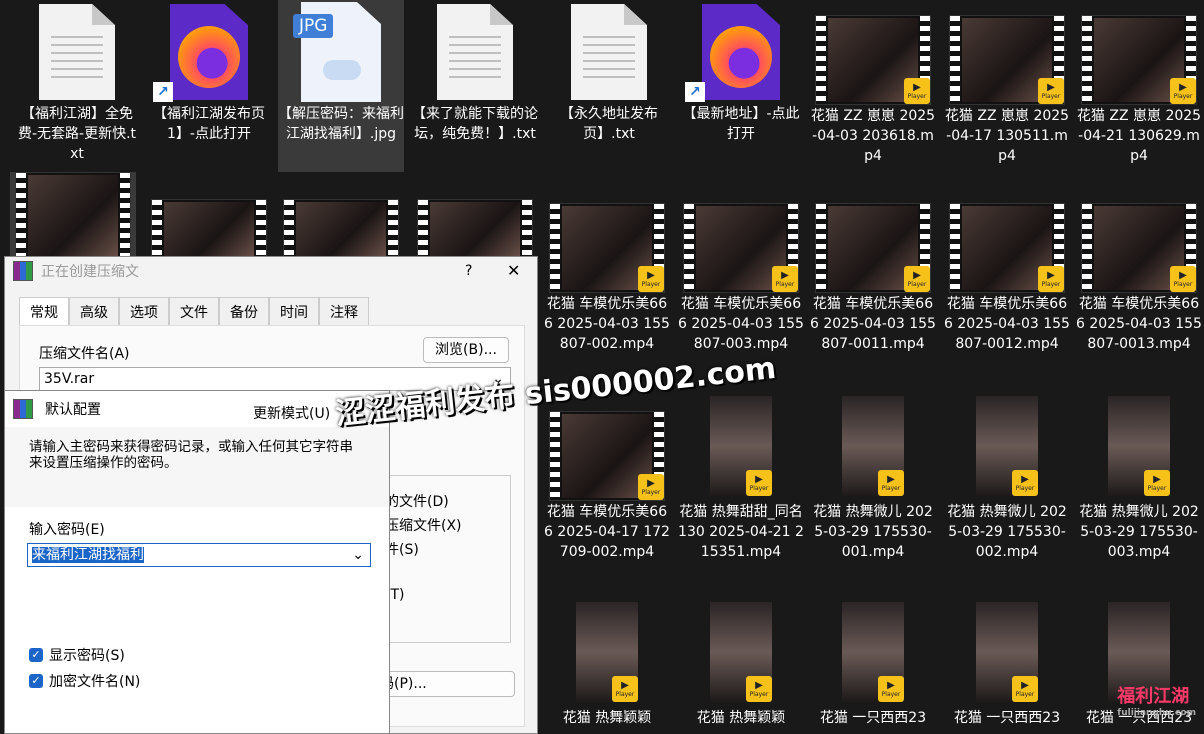 Image resolution: width=1204 pixels, height=734 pixels. I want to click on firefox-icon: ↗, so click(741, 52).